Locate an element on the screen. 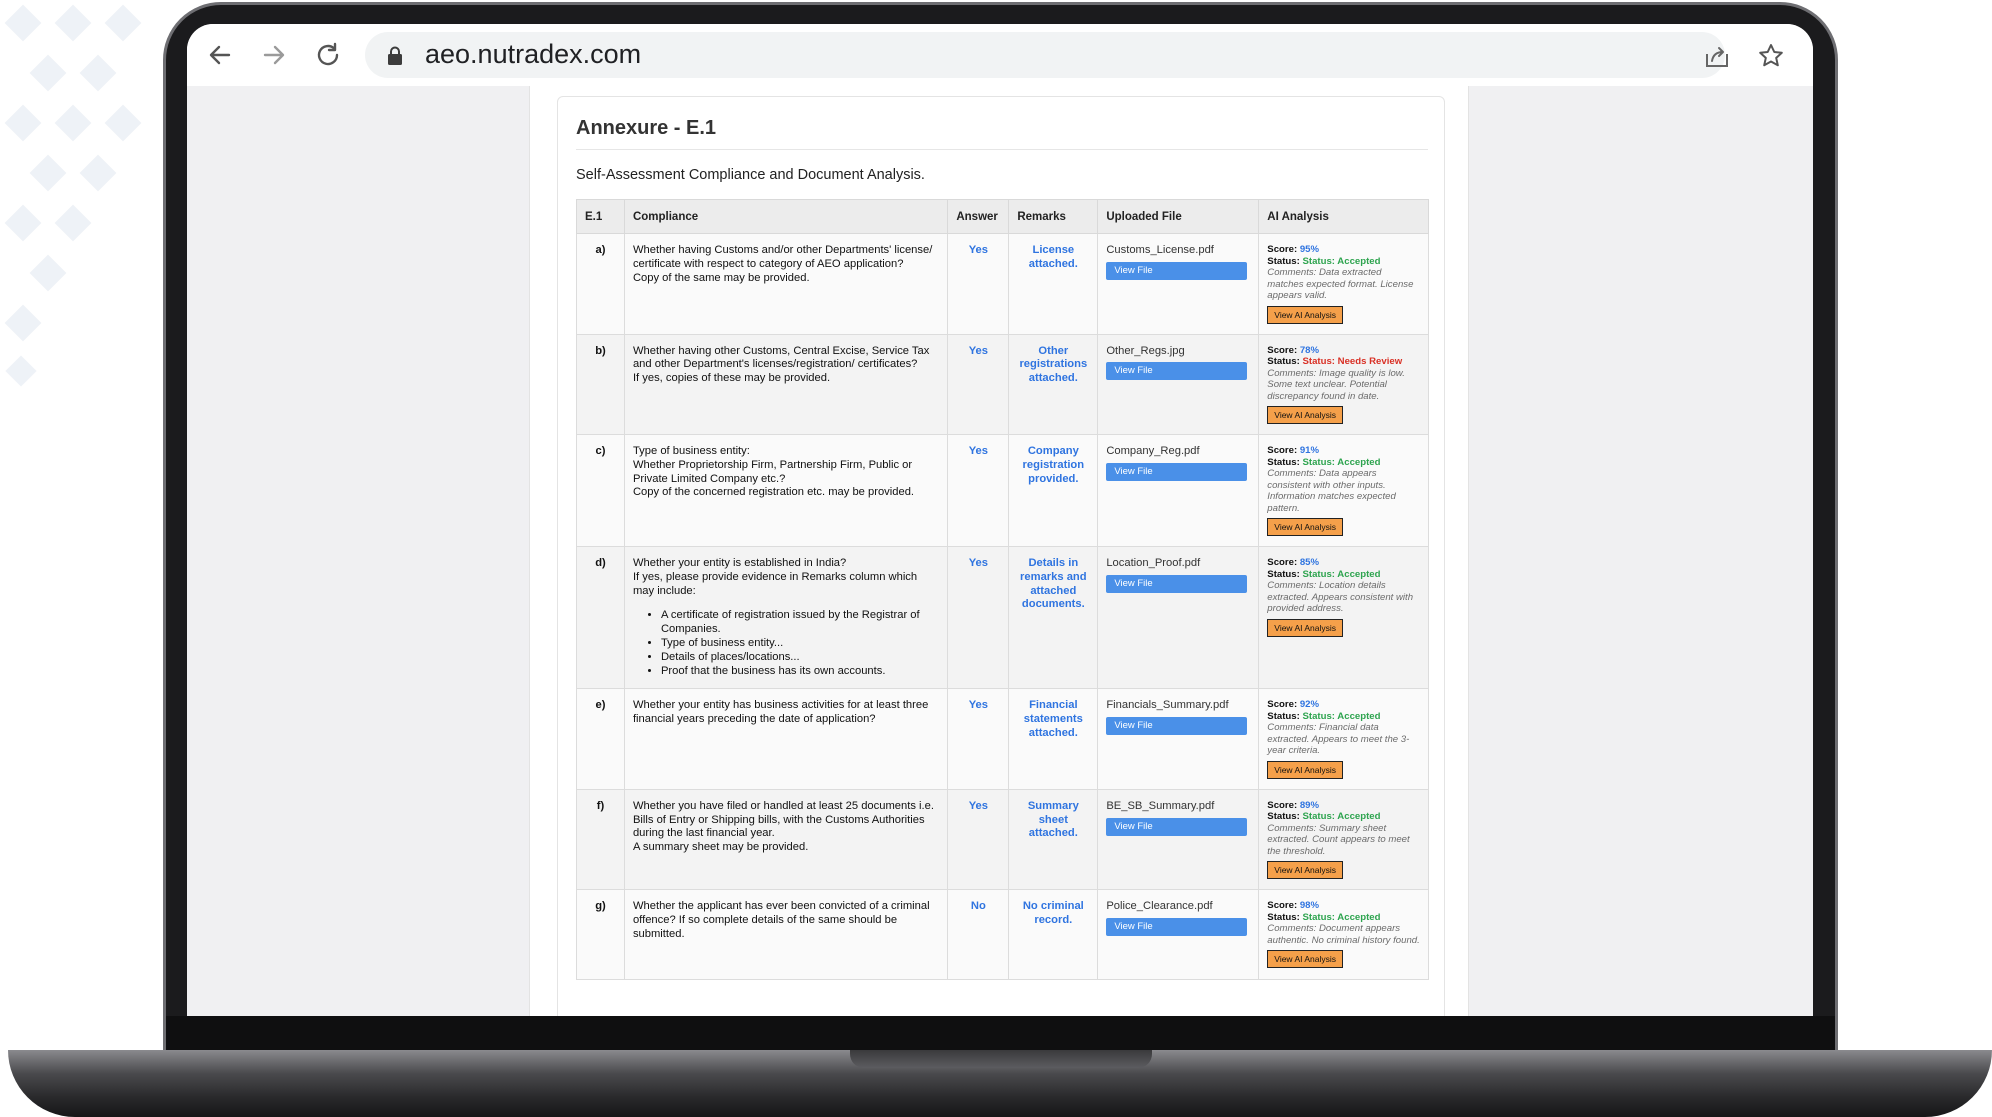  uploaded-file-cell: Customs_License.pdf View File is located at coordinates (1178, 284).